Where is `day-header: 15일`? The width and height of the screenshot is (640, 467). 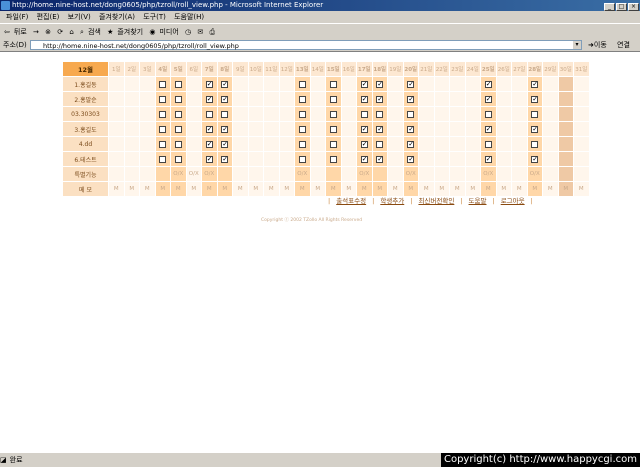 day-header: 15일 is located at coordinates (333, 69).